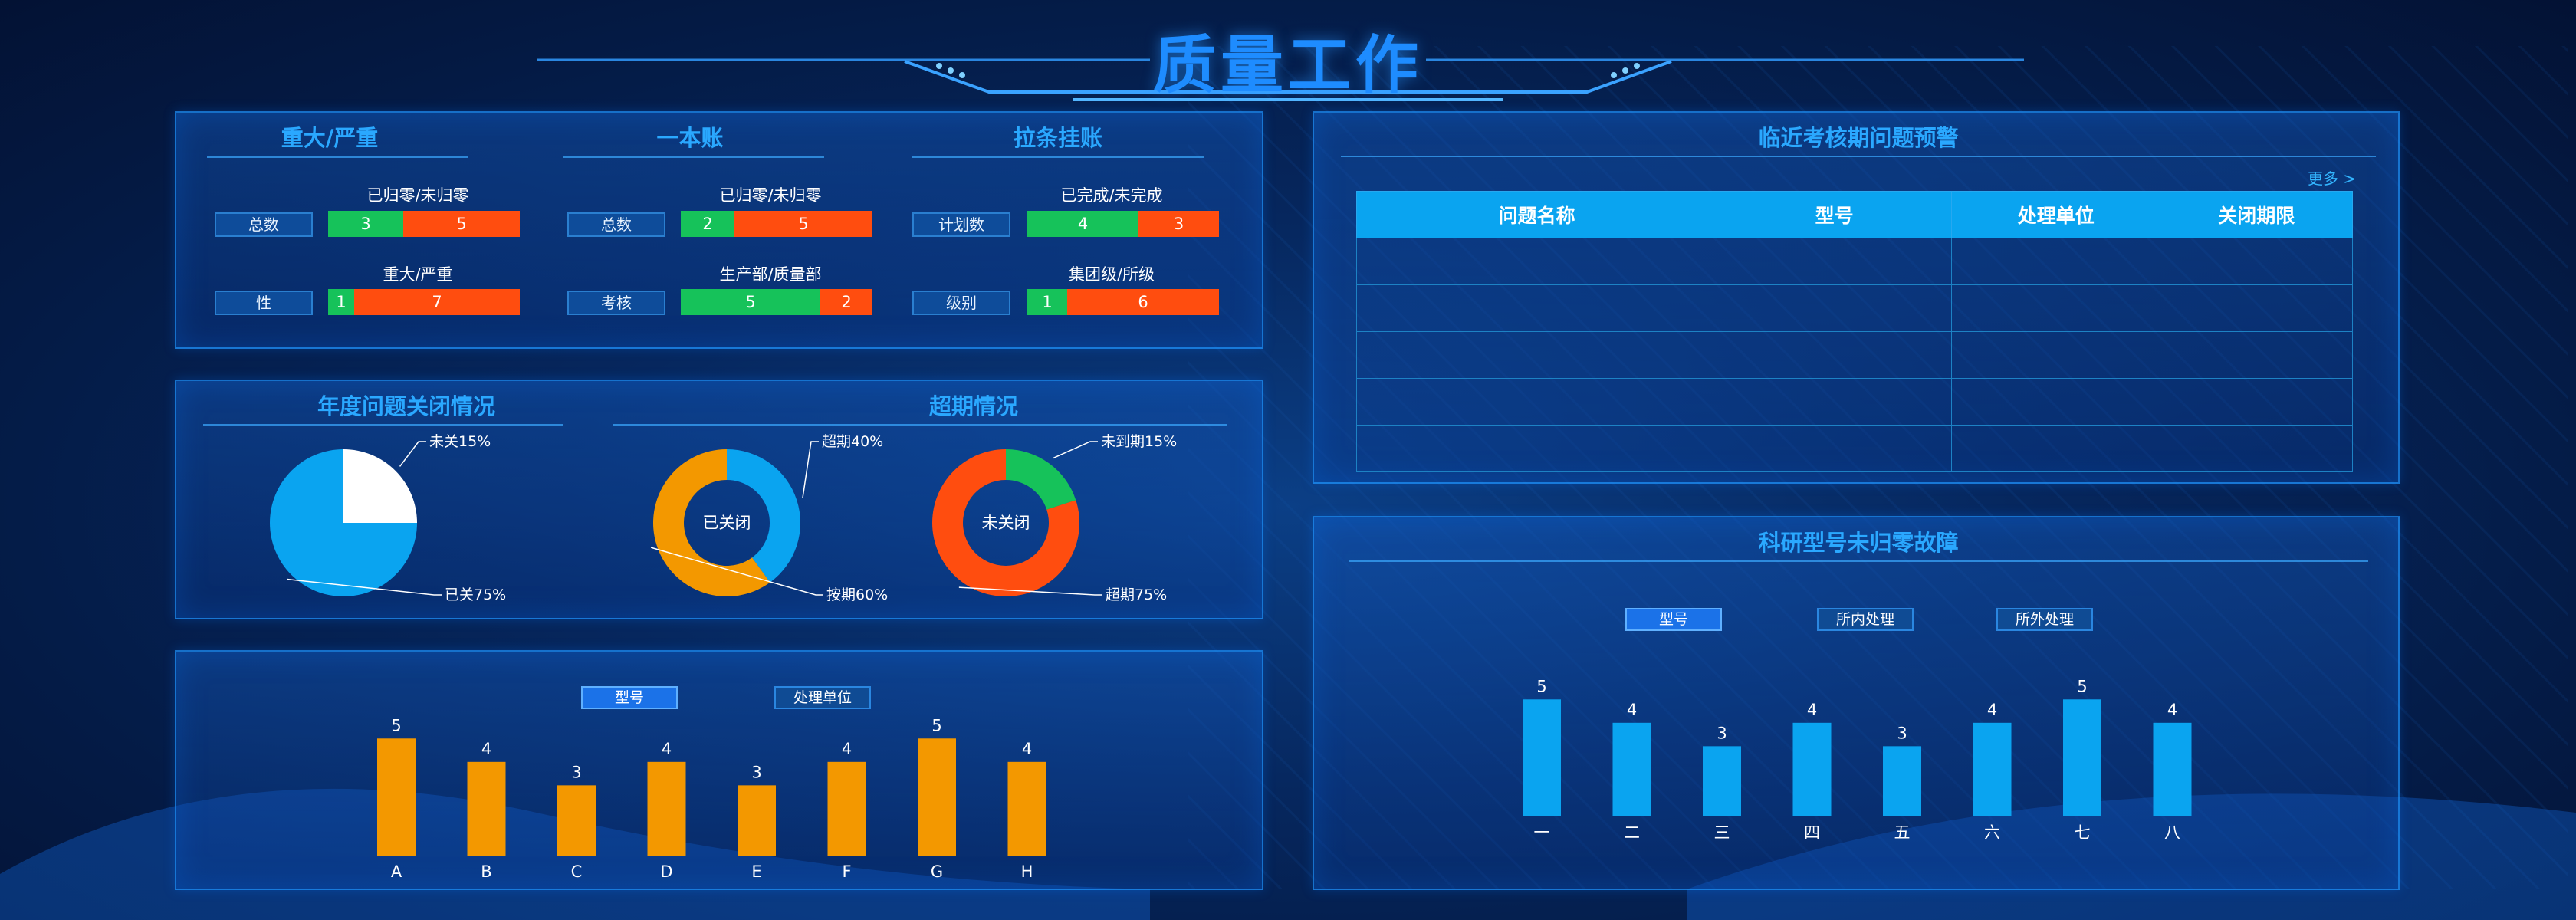 This screenshot has height=920, width=2576. Describe the element at coordinates (2257, 215) in the screenshot. I see `column-header-deadline: 关闭期限` at that location.